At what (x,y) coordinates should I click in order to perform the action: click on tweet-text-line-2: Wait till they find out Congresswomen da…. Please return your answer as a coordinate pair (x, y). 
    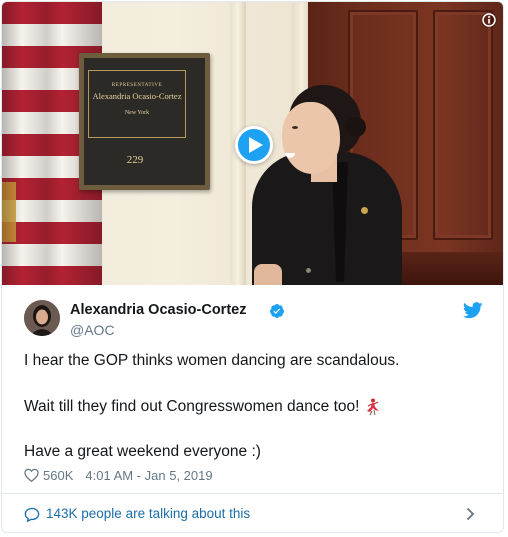
    Looking at the image, I should click on (202, 407).